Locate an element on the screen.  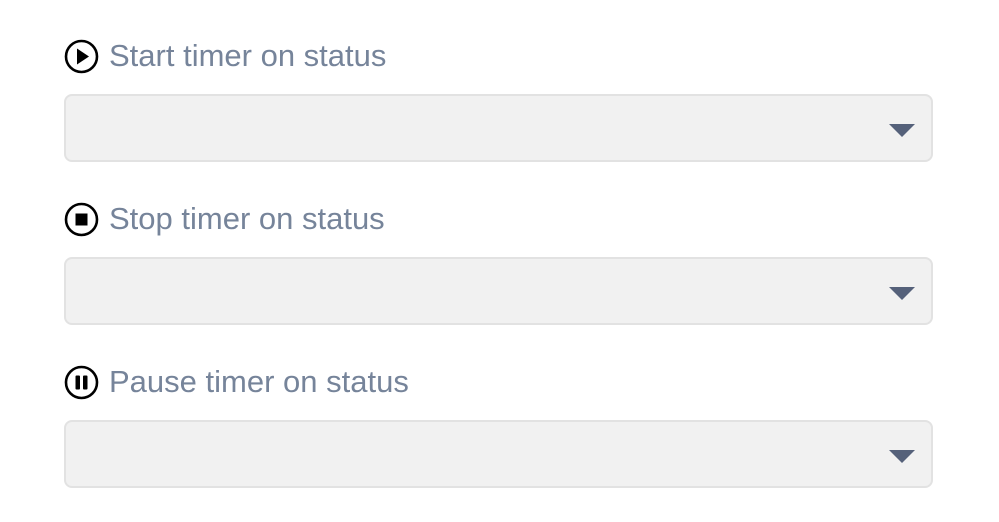
pause-timer-label-row: Pause timer on status is located at coordinates (498, 382).